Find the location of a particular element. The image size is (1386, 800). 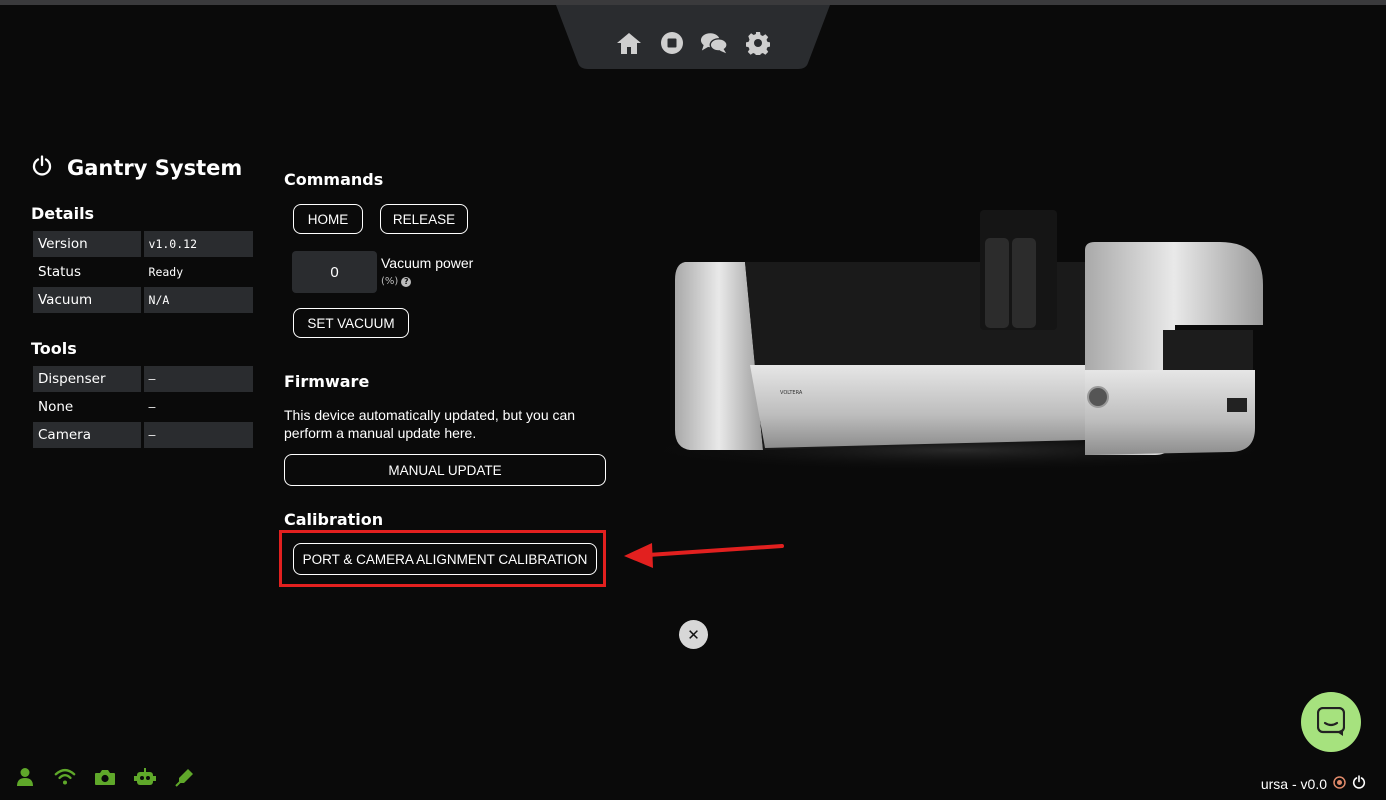

page-title-row: Gantry System is located at coordinates (136, 168).